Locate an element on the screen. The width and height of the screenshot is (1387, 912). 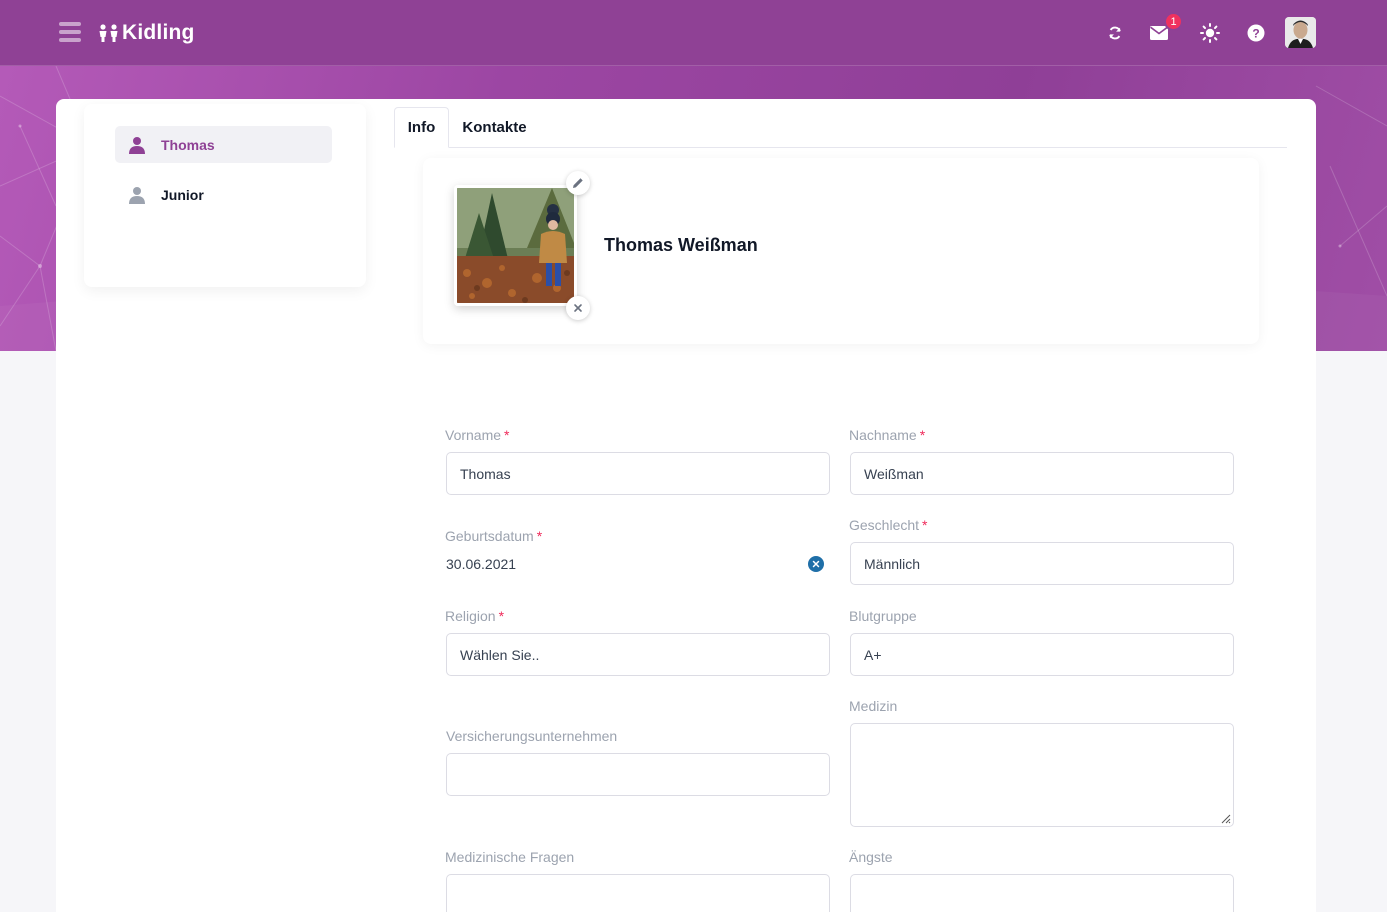
close-icon is located at coordinates (578, 308).